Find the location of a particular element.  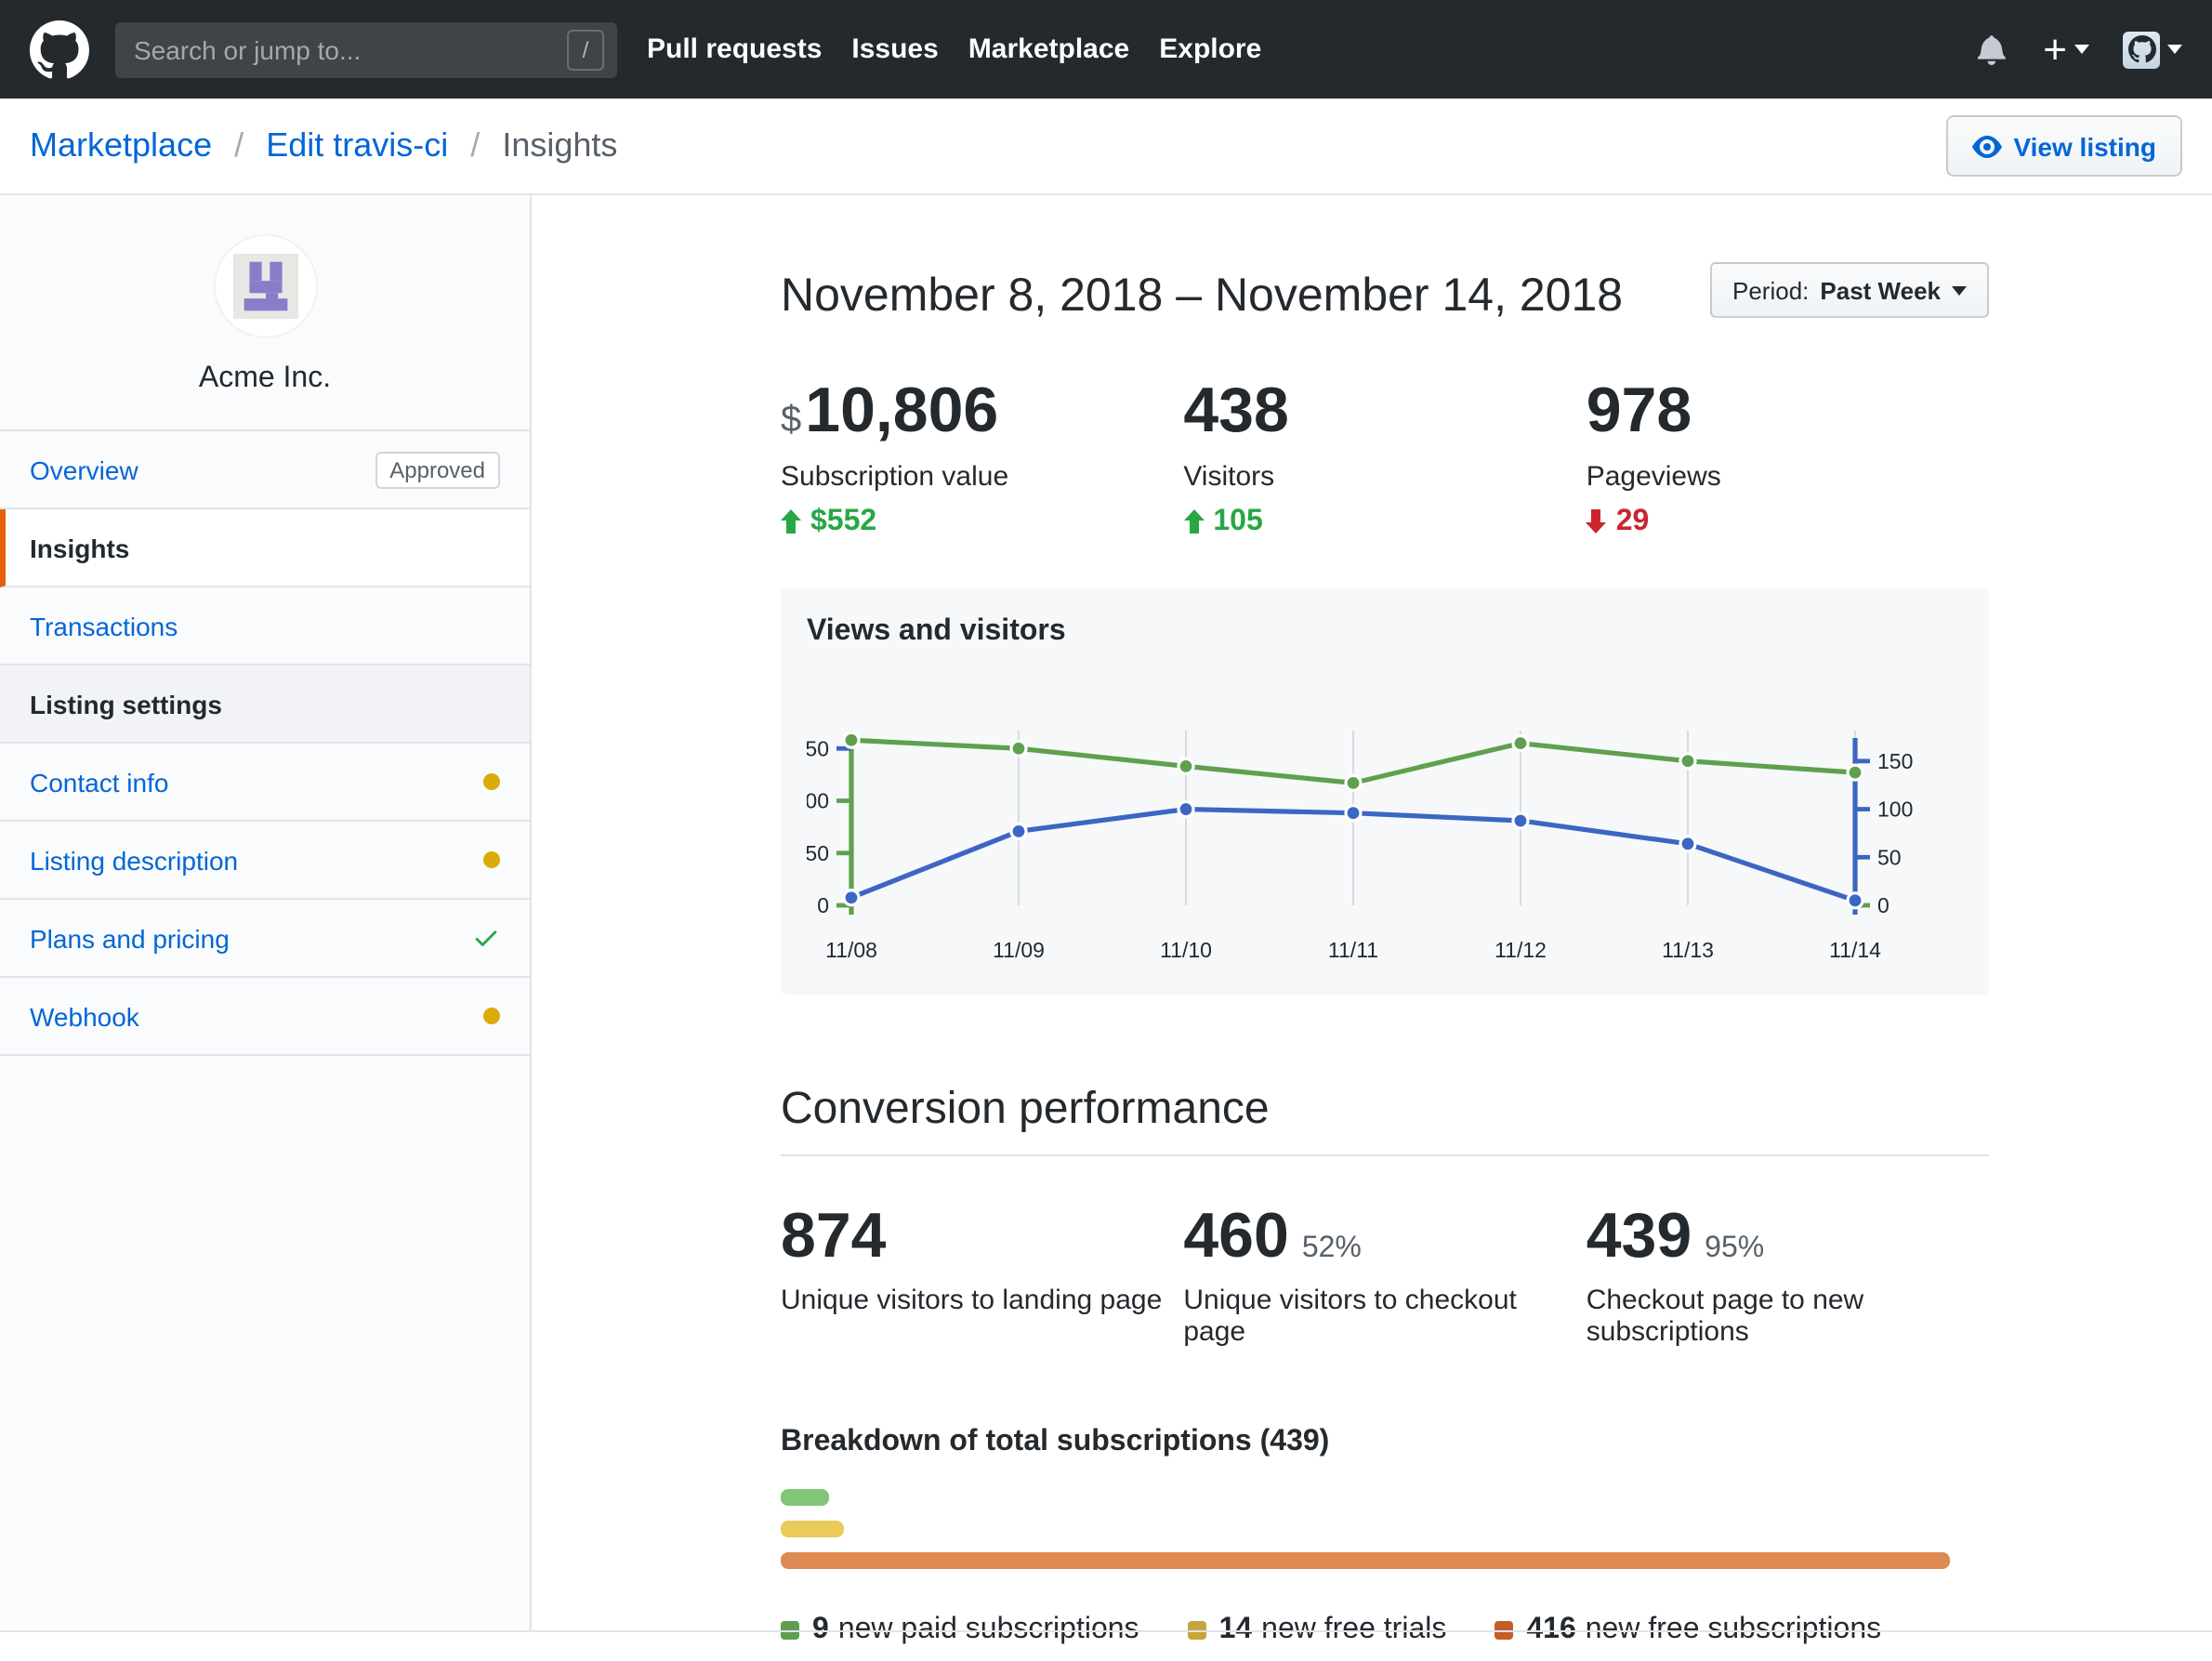

sidebar-item-label: Transactions is located at coordinates (104, 625).